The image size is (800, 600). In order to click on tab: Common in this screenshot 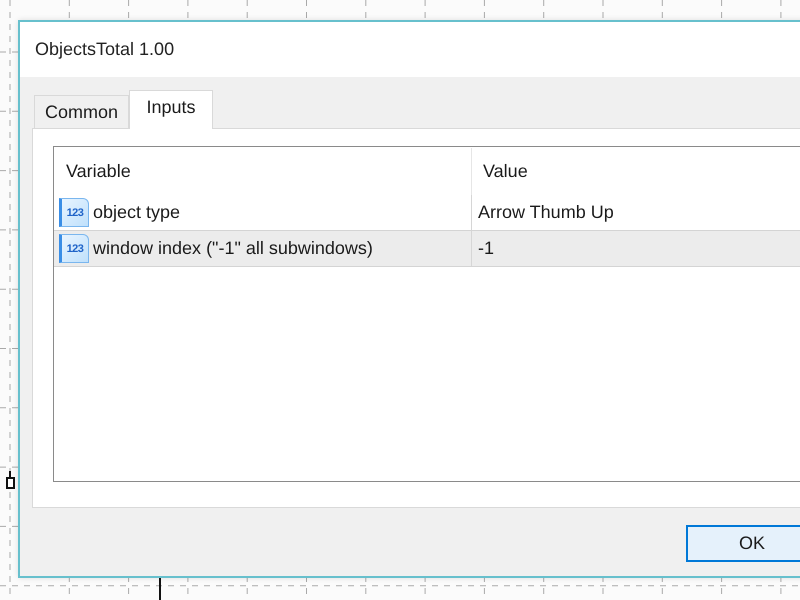, I will do `click(82, 111)`.